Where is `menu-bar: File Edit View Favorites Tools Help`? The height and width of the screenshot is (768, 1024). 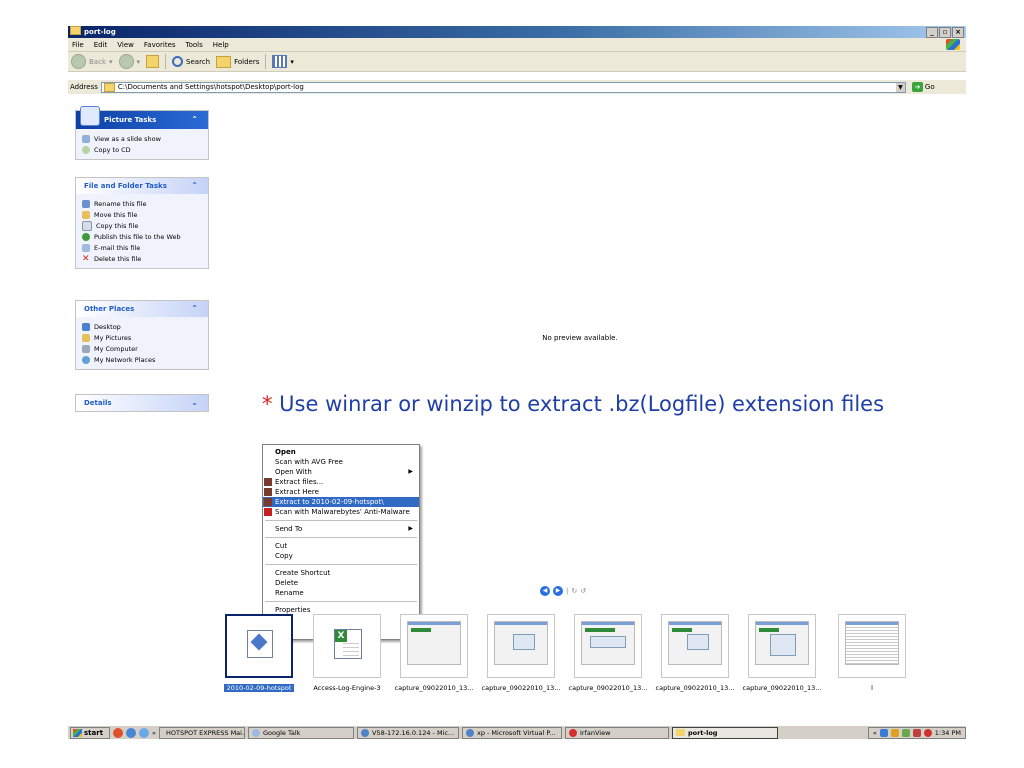
menu-bar: File Edit View Favorites Tools Help is located at coordinates (517, 45).